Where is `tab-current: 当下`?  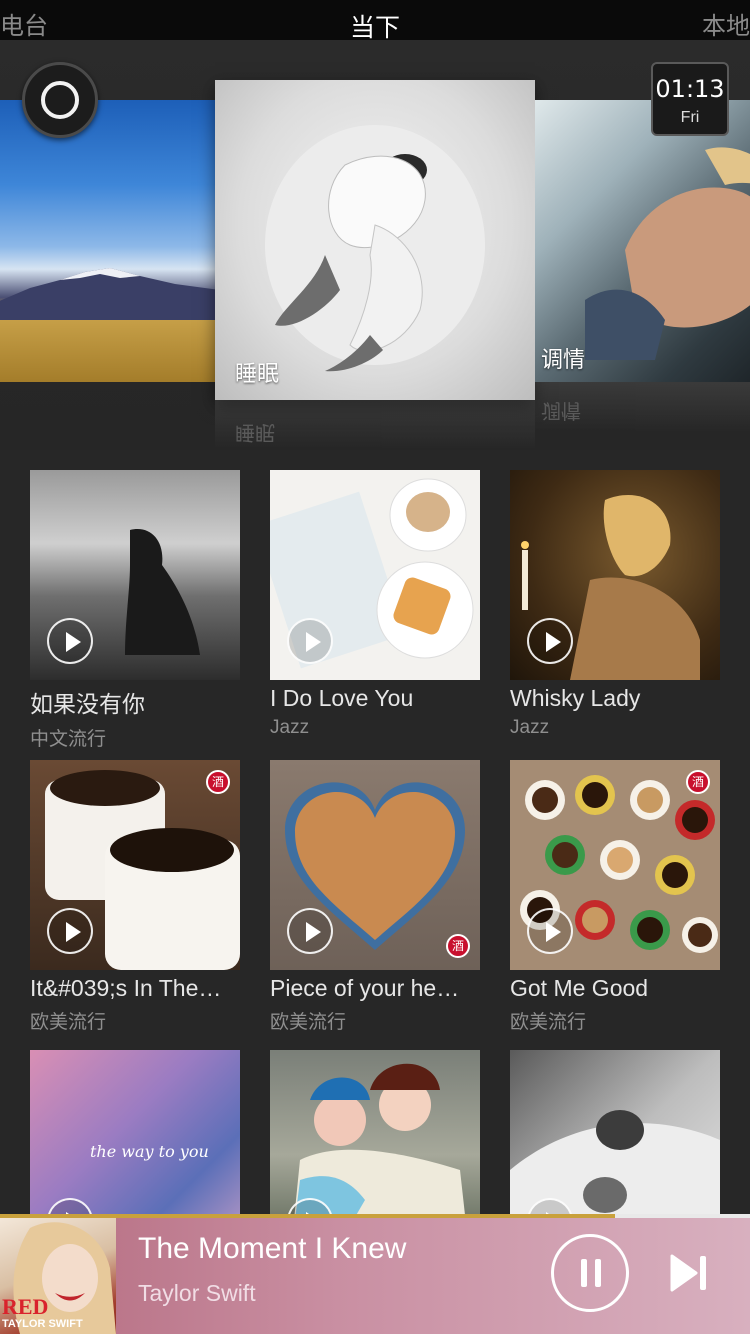
tab-current: 当下 is located at coordinates (375, 26).